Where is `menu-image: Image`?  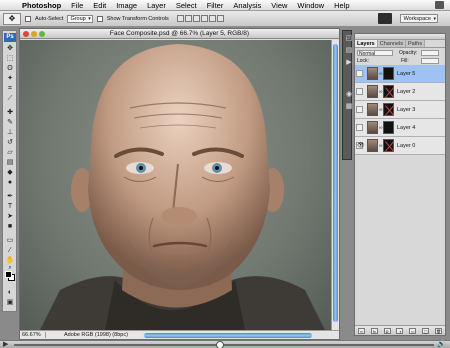
menu-image: Image is located at coordinates (126, 5).